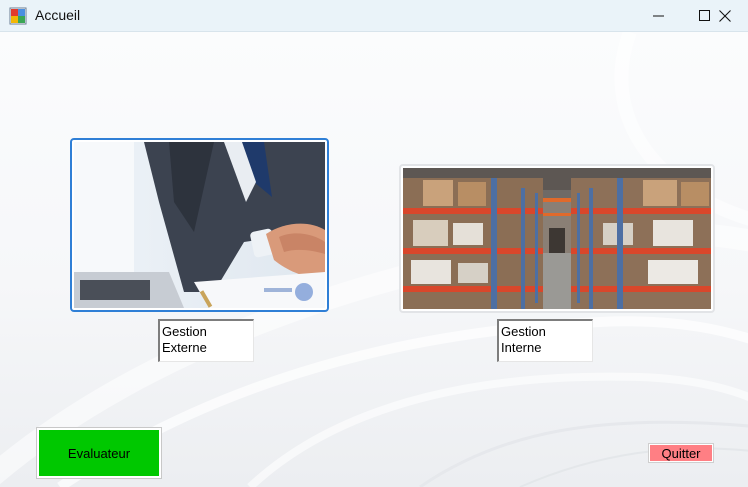 The width and height of the screenshot is (748, 487). What do you see at coordinates (184, 347) in the screenshot?
I see `gestion-externe-label-line2: Externe` at bounding box center [184, 347].